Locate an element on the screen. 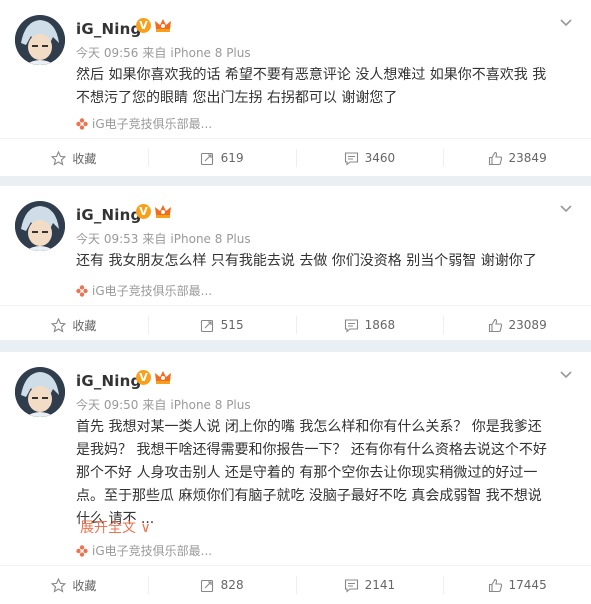  comment-button: 3460 is located at coordinates (369, 158).